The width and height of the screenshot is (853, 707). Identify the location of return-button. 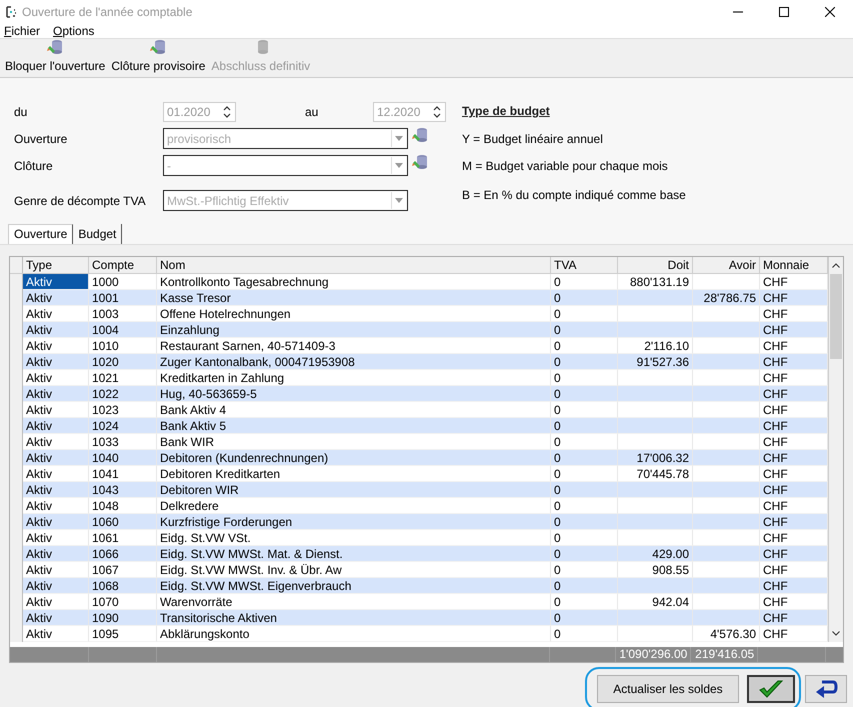
(826, 689).